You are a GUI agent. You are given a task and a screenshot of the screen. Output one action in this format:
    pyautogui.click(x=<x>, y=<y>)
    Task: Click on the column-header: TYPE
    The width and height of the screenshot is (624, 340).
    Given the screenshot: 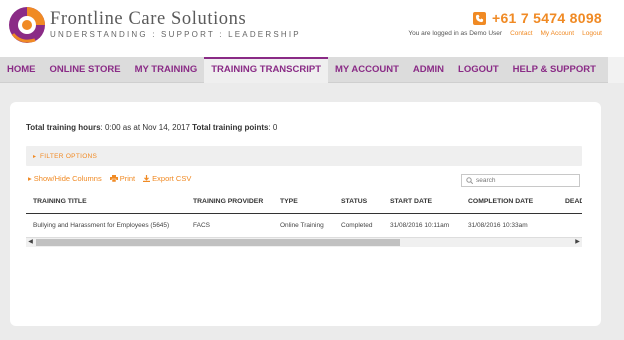 What is the action you would take?
    pyautogui.click(x=303, y=202)
    